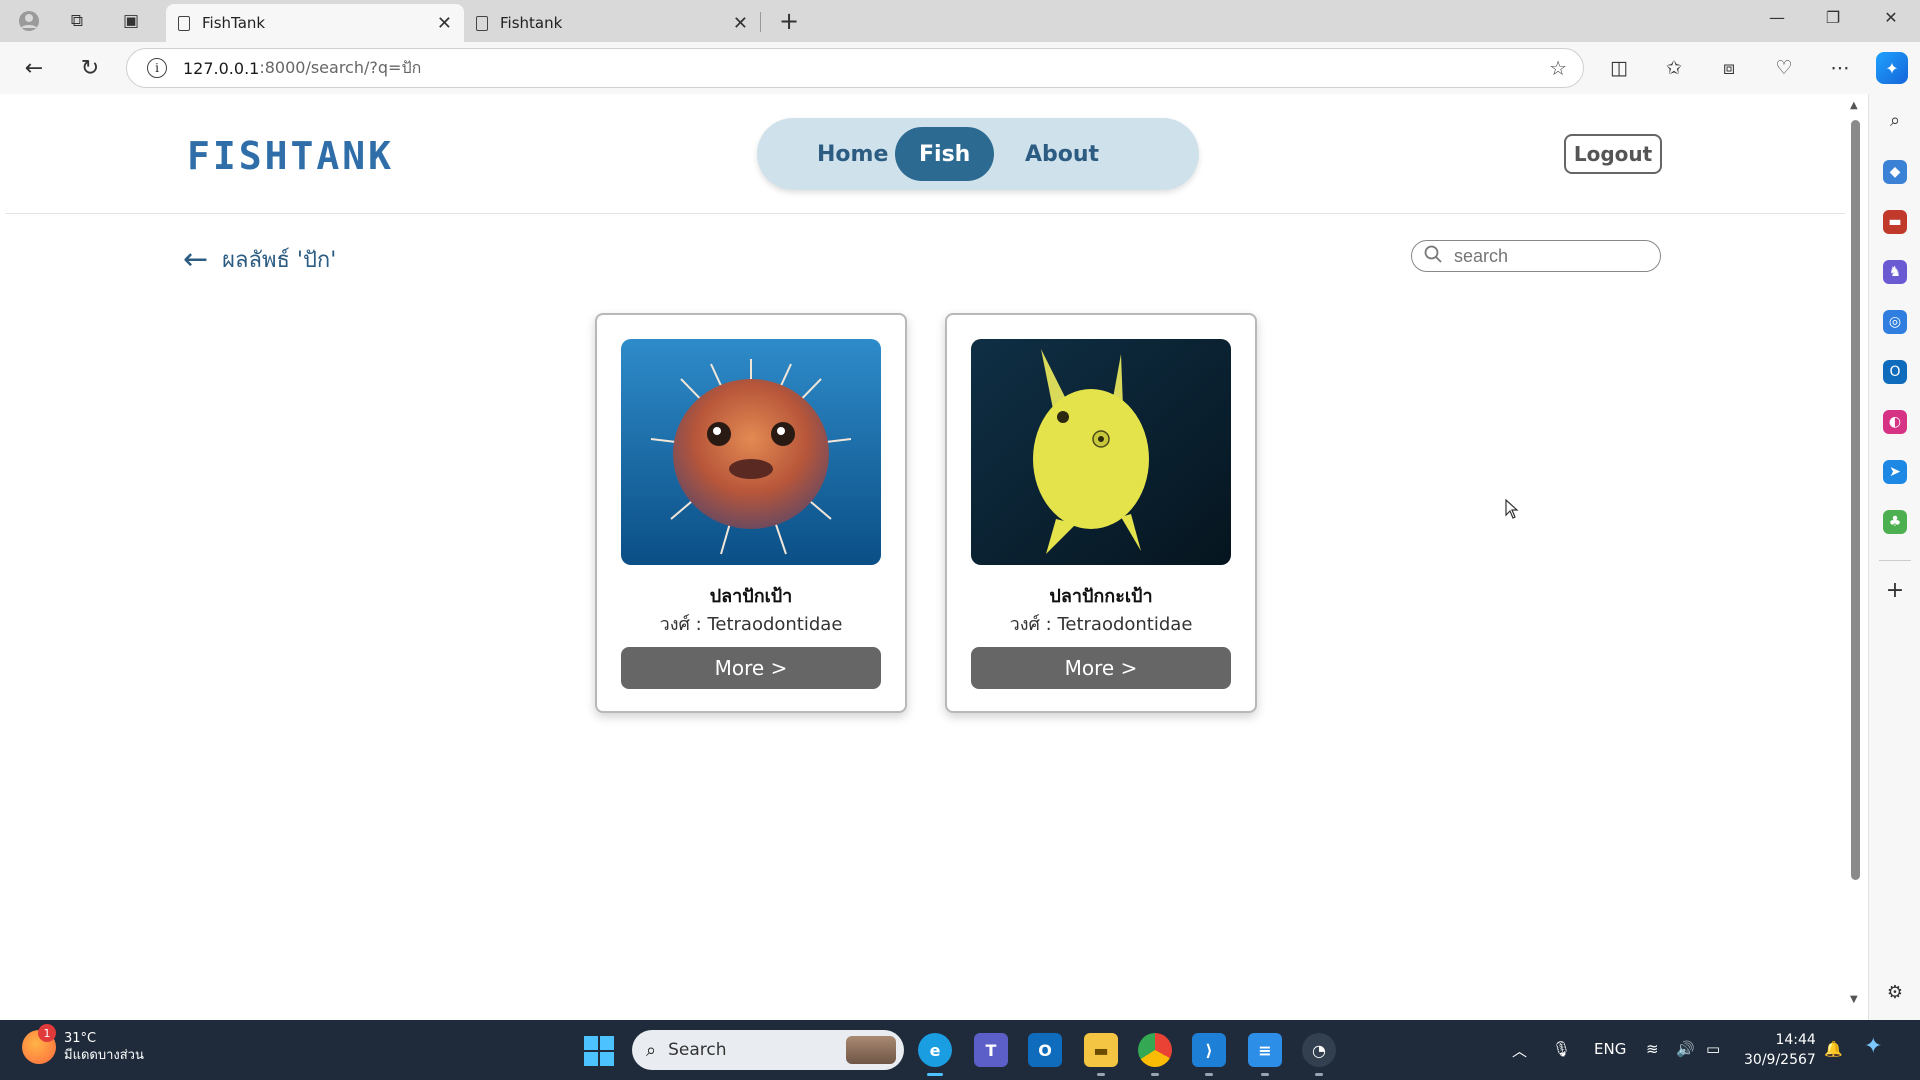 This screenshot has height=1080, width=1920. What do you see at coordinates (1855, 500) in the screenshot?
I see `scroll-thumb` at bounding box center [1855, 500].